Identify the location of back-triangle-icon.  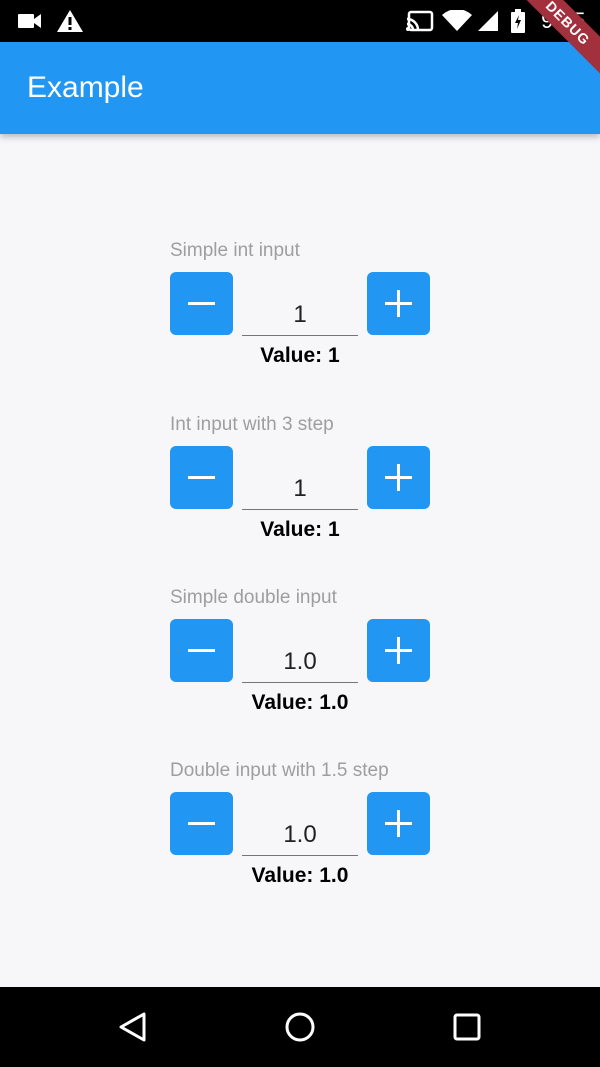
(132, 1027).